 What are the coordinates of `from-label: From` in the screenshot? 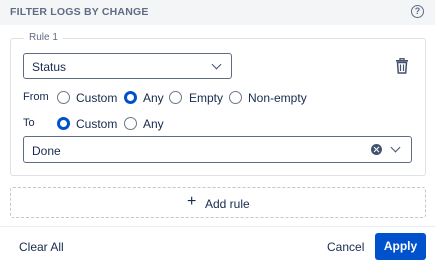 It's located at (36, 97).